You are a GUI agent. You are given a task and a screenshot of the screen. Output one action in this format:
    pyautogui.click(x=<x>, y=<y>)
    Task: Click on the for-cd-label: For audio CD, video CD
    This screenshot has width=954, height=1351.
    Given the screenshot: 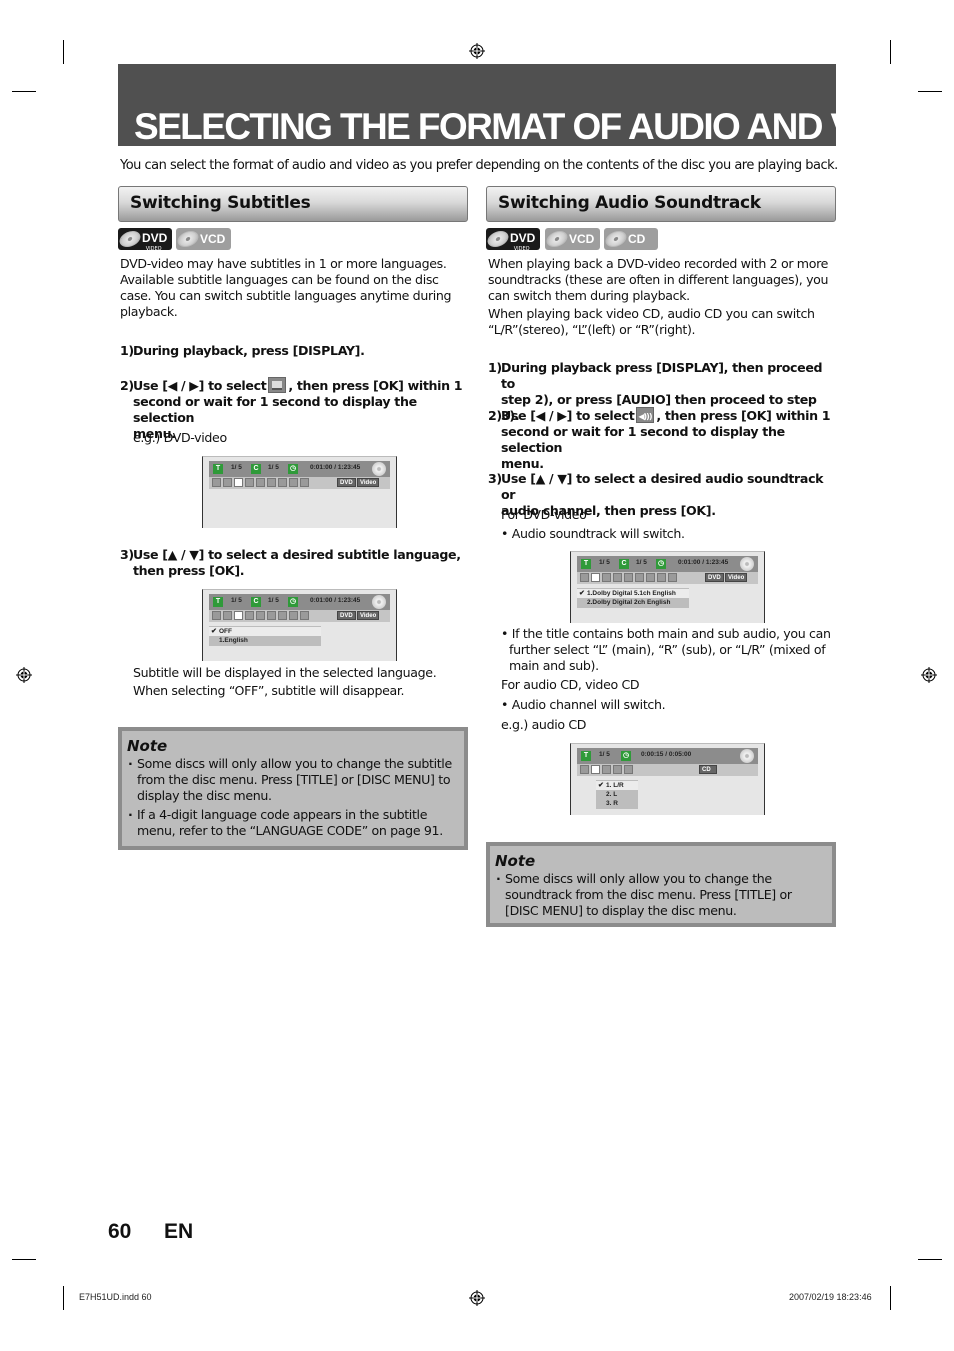 What is the action you would take?
    pyautogui.click(x=570, y=684)
    